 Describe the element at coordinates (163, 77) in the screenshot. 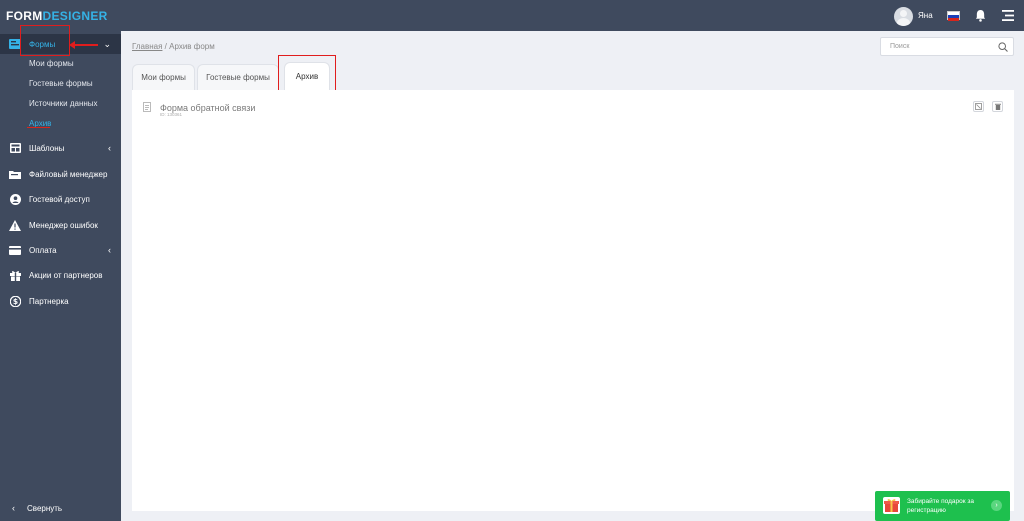

I see `tab-my-forms: Мои формы` at that location.